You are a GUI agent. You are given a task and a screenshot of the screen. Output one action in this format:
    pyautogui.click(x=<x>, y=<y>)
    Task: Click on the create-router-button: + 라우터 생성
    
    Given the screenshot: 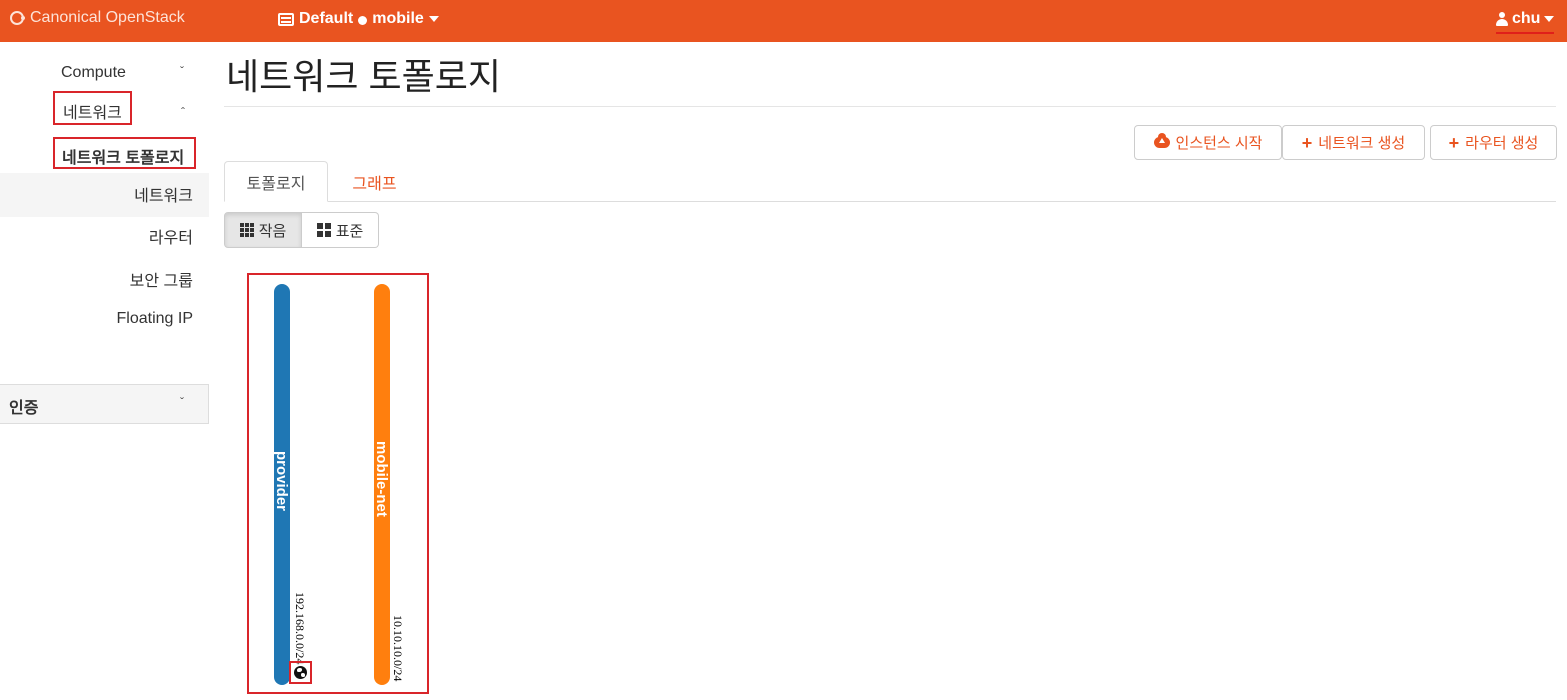 What is the action you would take?
    pyautogui.click(x=1493, y=142)
    